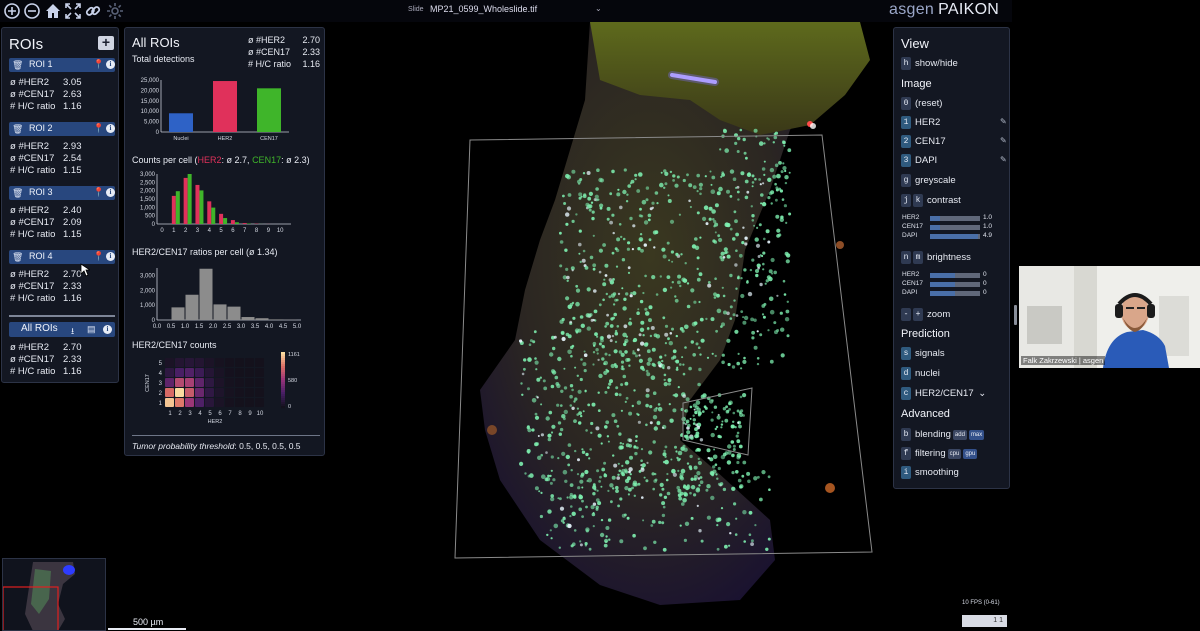  Describe the element at coordinates (148, 306) in the screenshot. I see `y-tick-label: 1,000` at that location.